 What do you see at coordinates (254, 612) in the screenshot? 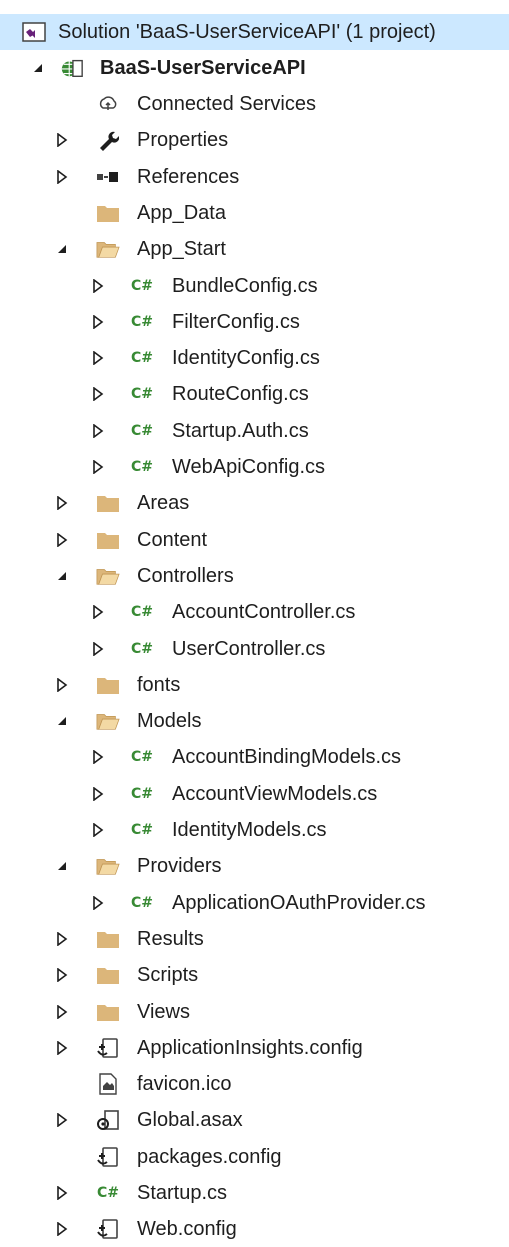
I see `tree-item: C# AccountController.cs` at bounding box center [254, 612].